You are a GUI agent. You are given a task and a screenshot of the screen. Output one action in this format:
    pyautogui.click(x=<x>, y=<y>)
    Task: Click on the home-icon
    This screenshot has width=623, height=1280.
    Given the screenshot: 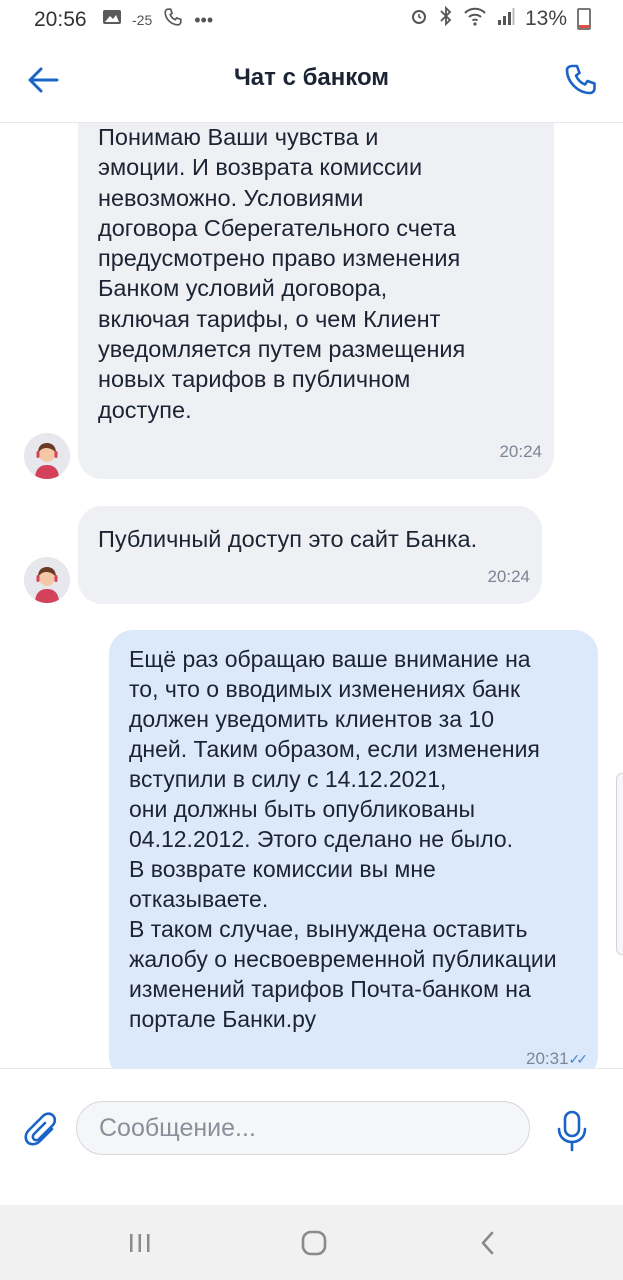 What is the action you would take?
    pyautogui.click(x=314, y=1243)
    